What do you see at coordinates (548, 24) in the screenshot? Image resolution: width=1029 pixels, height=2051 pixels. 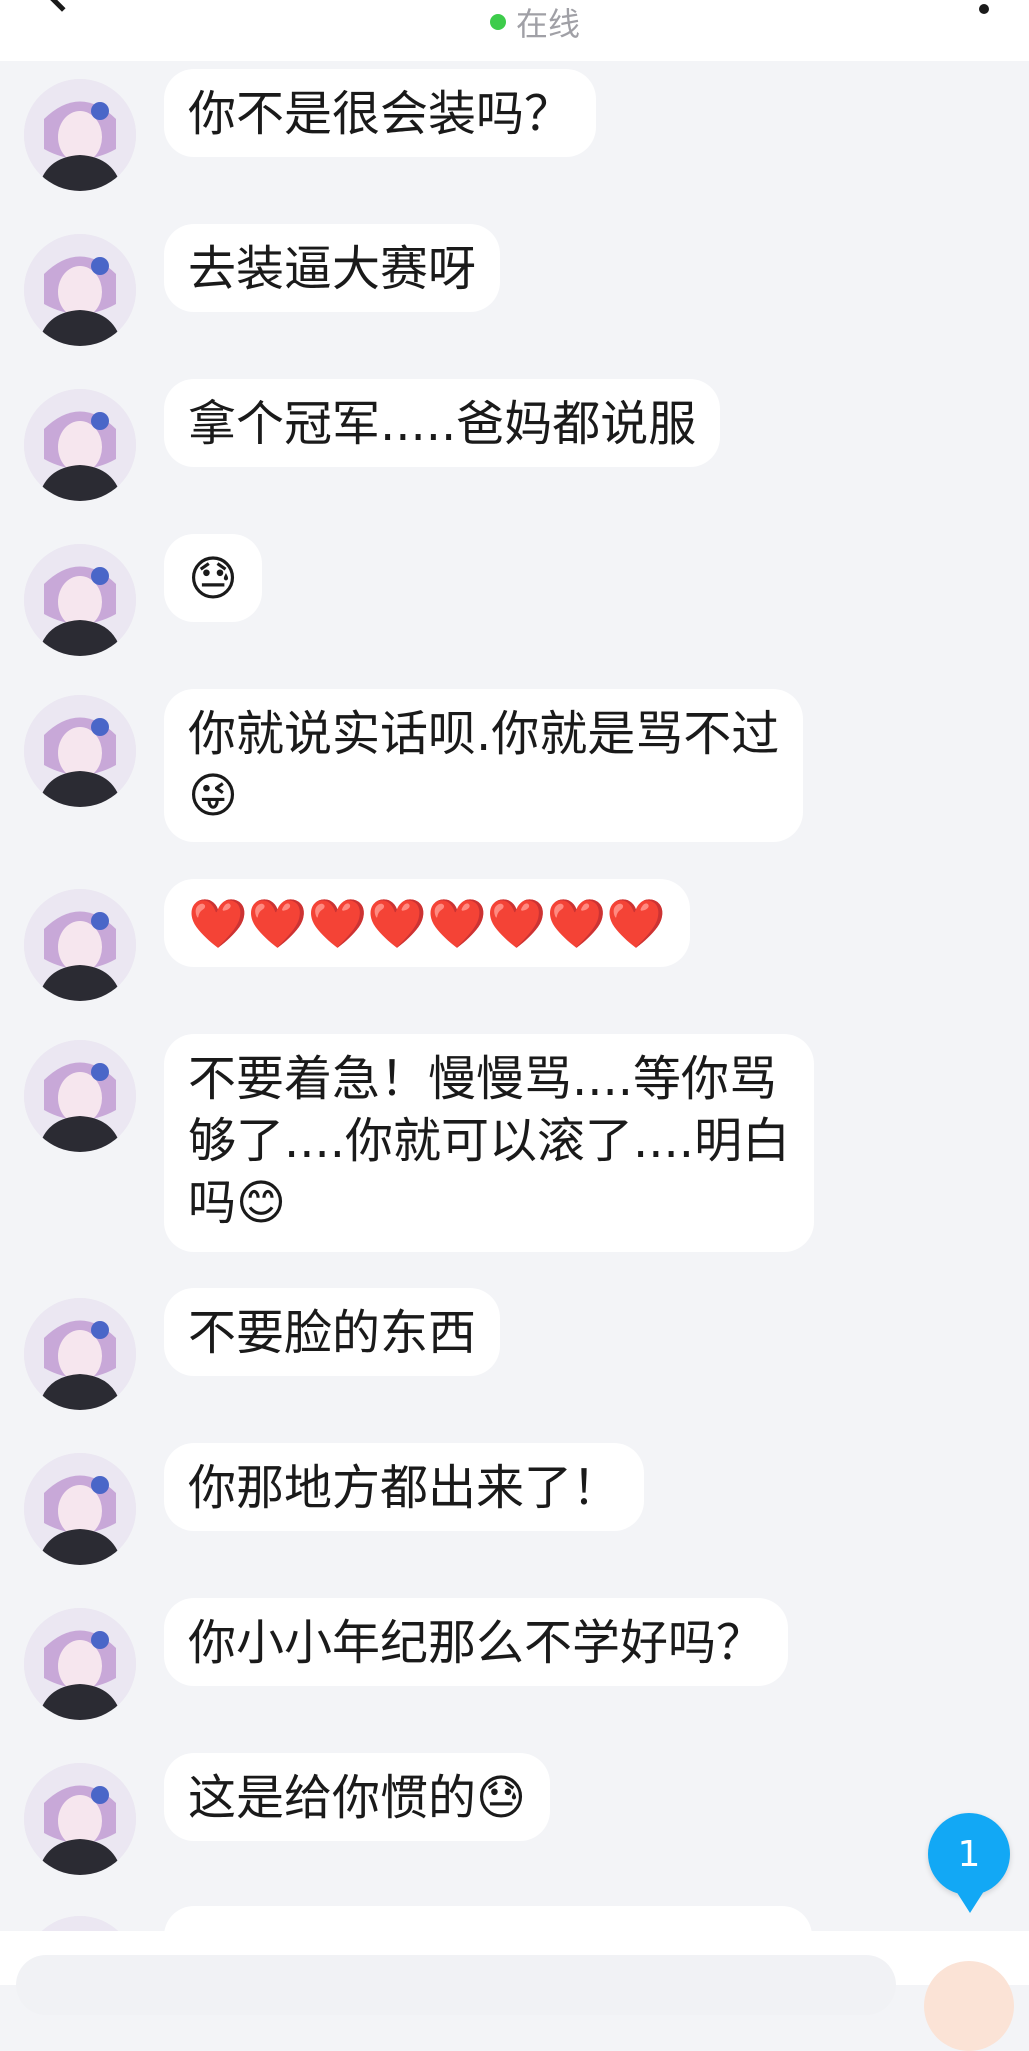 I see `online-status-text: 在线` at bounding box center [548, 24].